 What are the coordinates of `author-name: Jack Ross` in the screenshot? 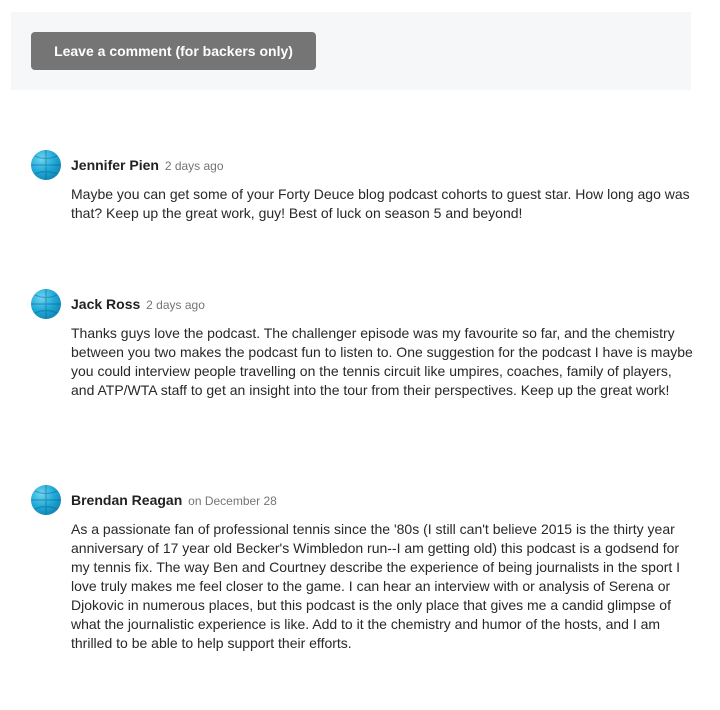 It's located at (105, 304).